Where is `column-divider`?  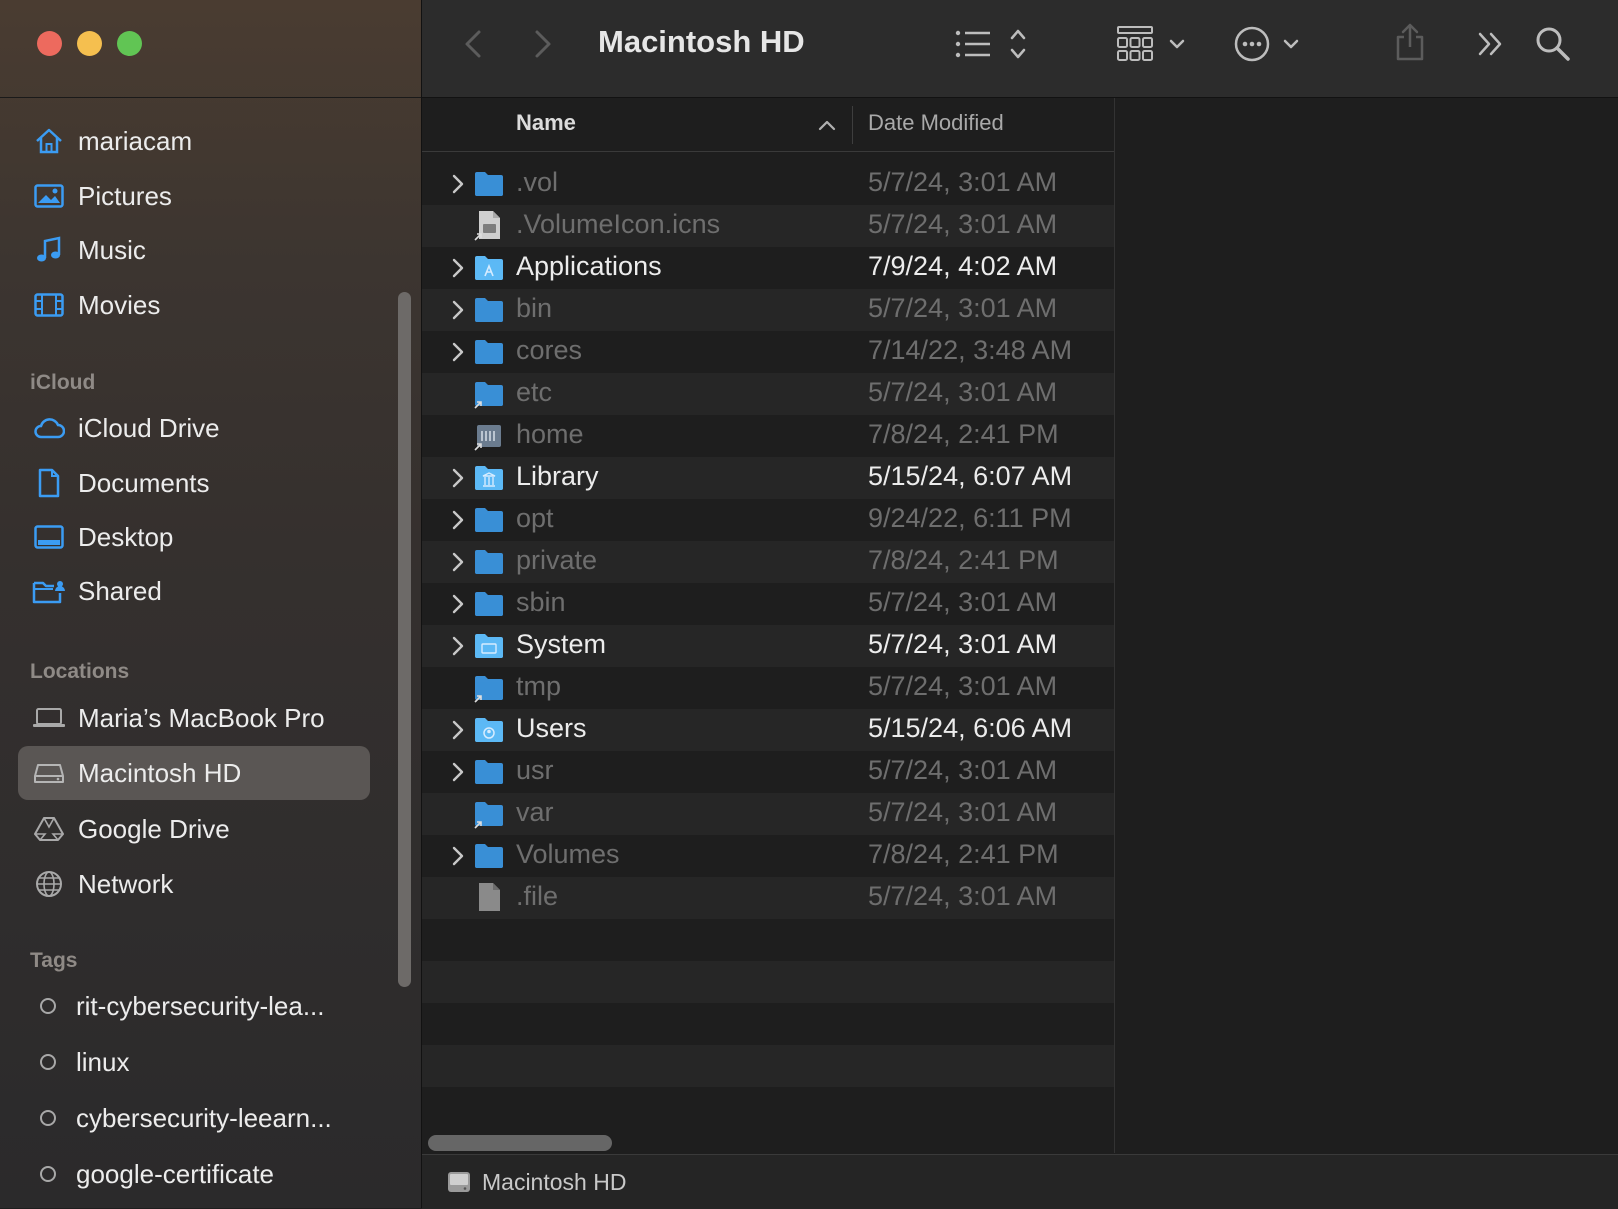
column-divider is located at coordinates (852, 125).